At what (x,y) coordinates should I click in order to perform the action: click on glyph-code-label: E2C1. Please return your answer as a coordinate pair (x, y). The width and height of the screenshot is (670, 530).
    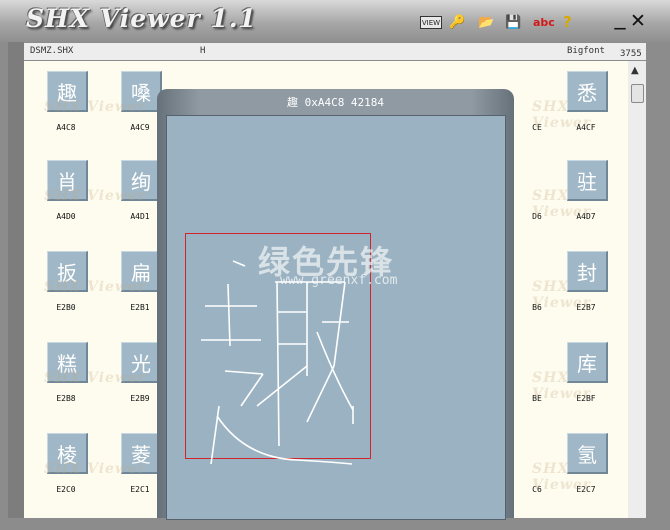
    Looking at the image, I should click on (140, 489).